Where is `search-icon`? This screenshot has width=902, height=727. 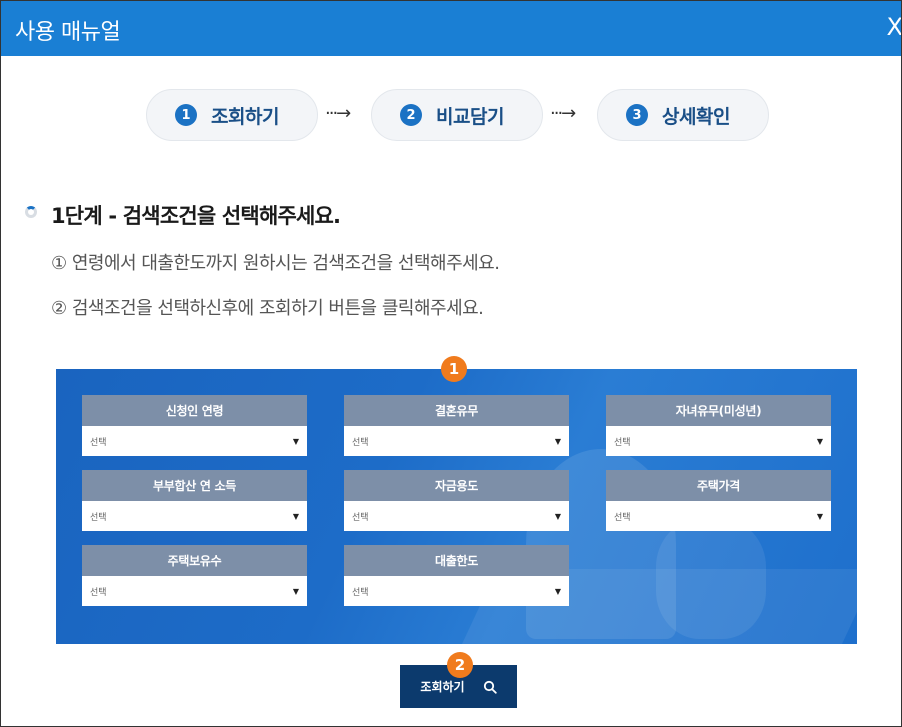
search-icon is located at coordinates (490, 687).